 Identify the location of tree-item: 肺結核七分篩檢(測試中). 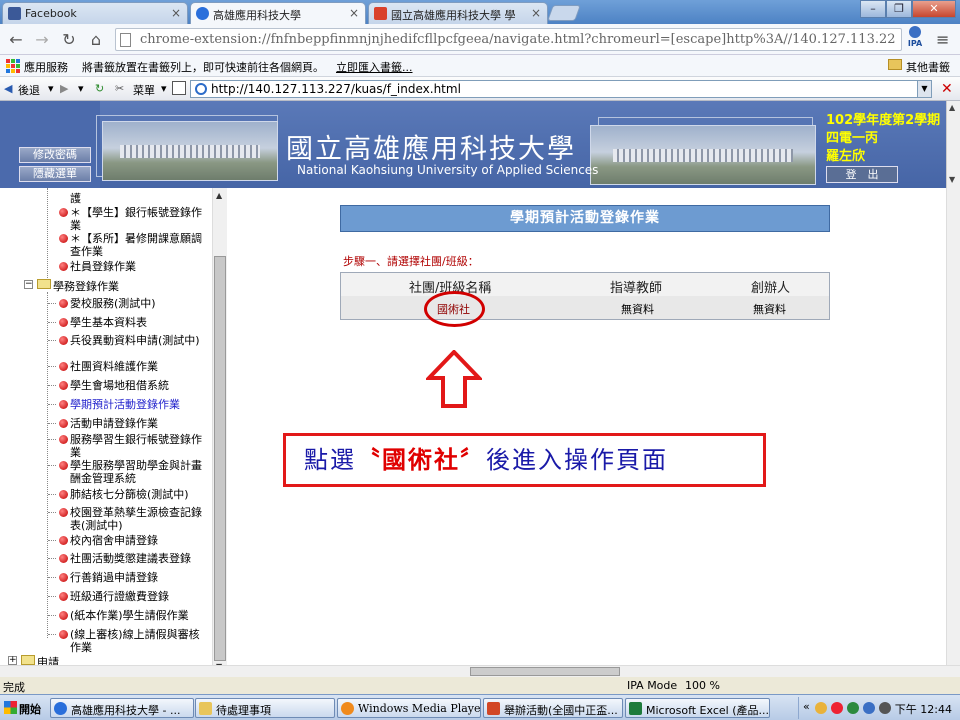
(131, 494).